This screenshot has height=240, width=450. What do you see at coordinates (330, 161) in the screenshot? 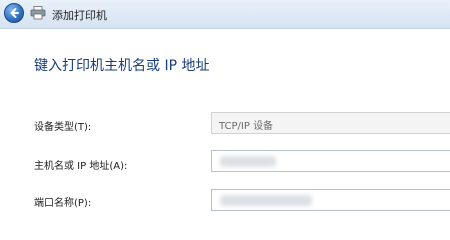
I see `hostname-input` at bounding box center [330, 161].